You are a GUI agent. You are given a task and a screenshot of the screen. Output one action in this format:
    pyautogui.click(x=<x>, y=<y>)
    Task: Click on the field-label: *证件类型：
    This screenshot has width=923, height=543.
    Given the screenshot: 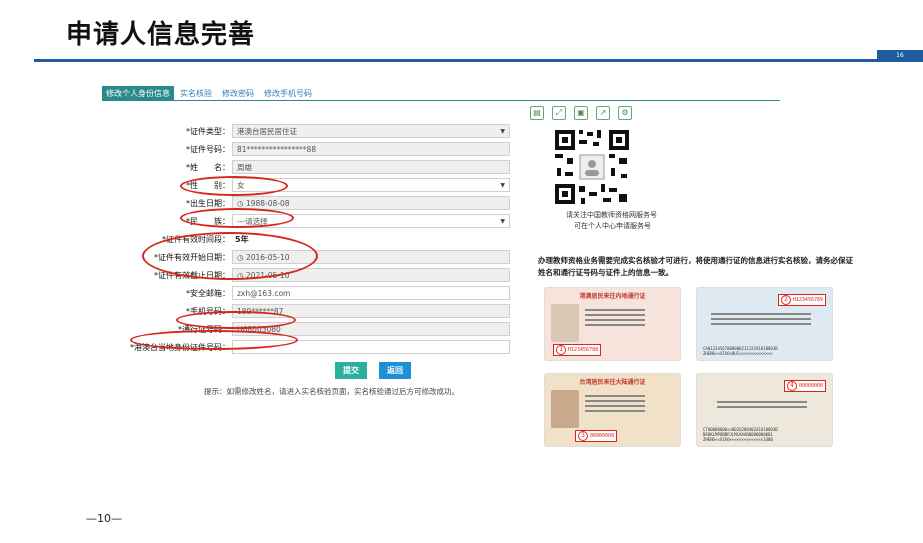 What is the action you would take?
    pyautogui.click(x=208, y=131)
    